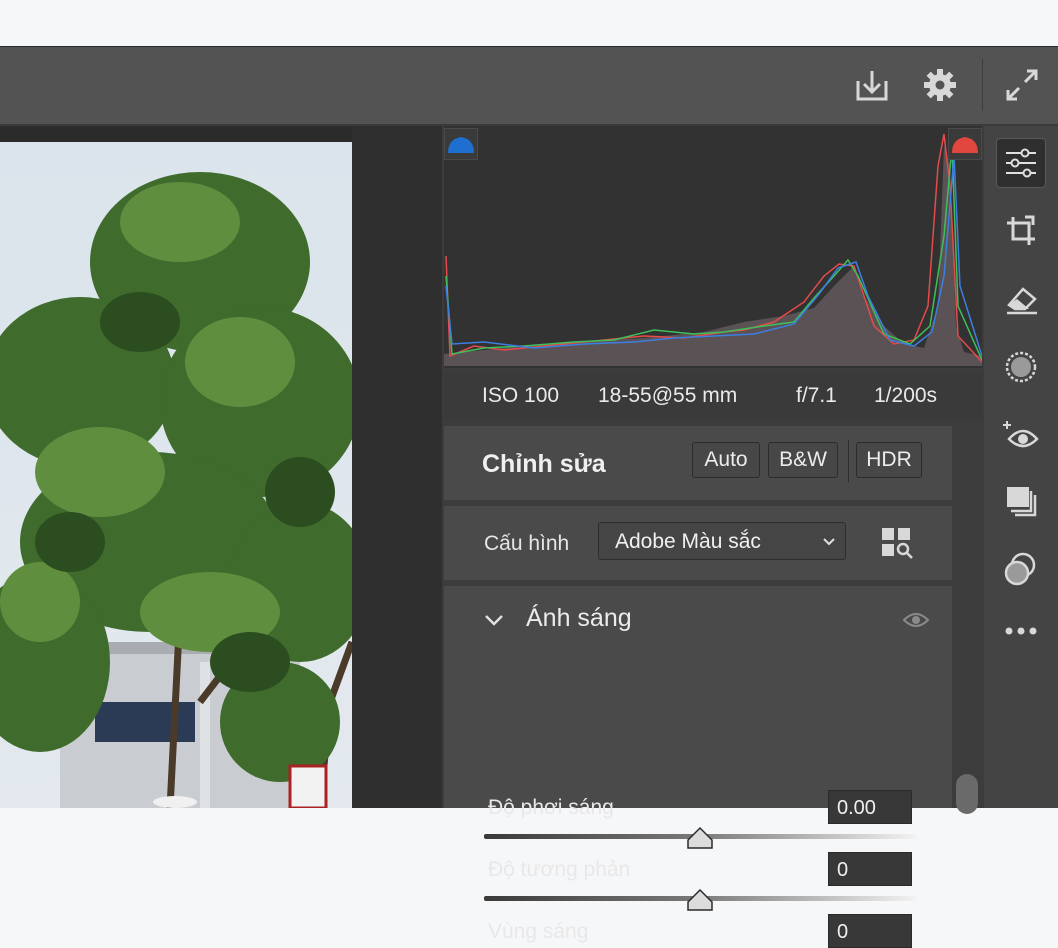  Describe the element at coordinates (397, 467) in the screenshot. I see `canvas-margin` at that location.